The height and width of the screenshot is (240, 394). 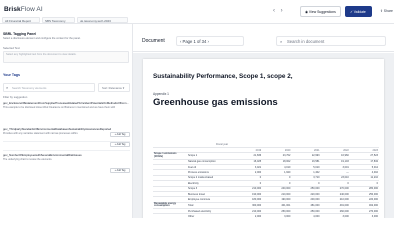 I want to click on panel-title: SBRL Tagging Panel, so click(x=20, y=34).